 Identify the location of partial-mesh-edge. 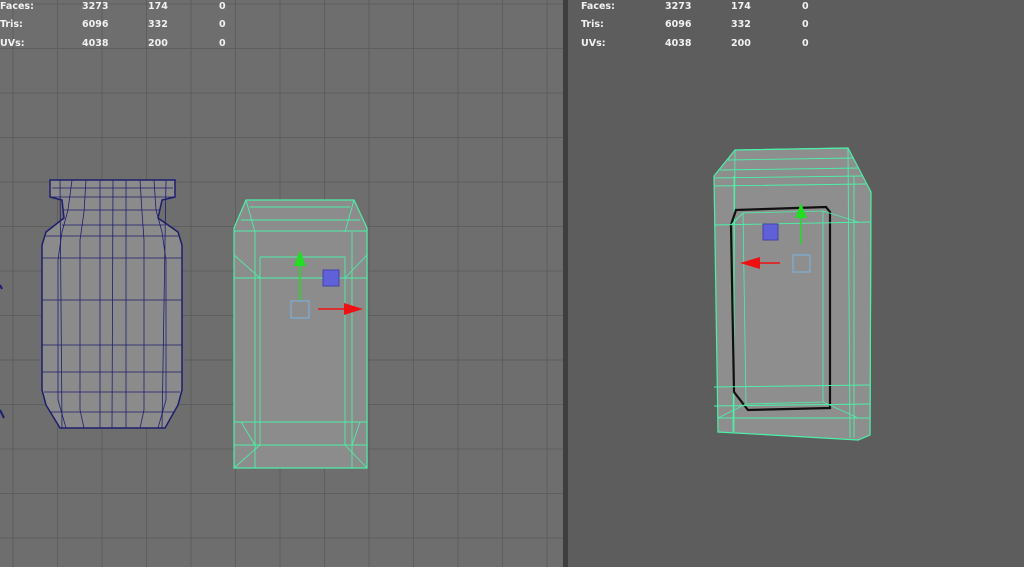
(2, 351).